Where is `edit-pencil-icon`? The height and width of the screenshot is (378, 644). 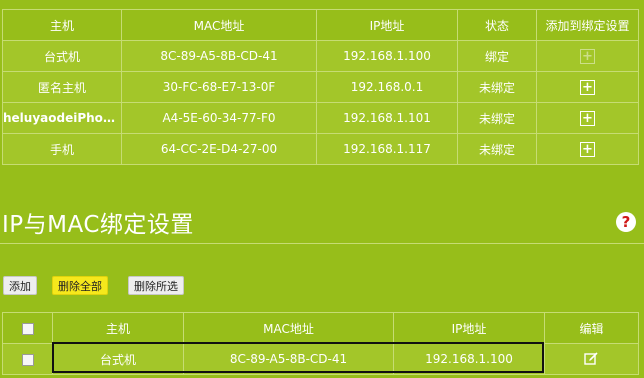 edit-pencil-icon is located at coordinates (592, 359).